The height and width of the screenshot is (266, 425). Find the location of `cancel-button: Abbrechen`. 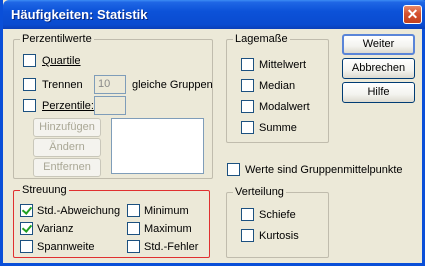

cancel-button: Abbrechen is located at coordinates (378, 68).